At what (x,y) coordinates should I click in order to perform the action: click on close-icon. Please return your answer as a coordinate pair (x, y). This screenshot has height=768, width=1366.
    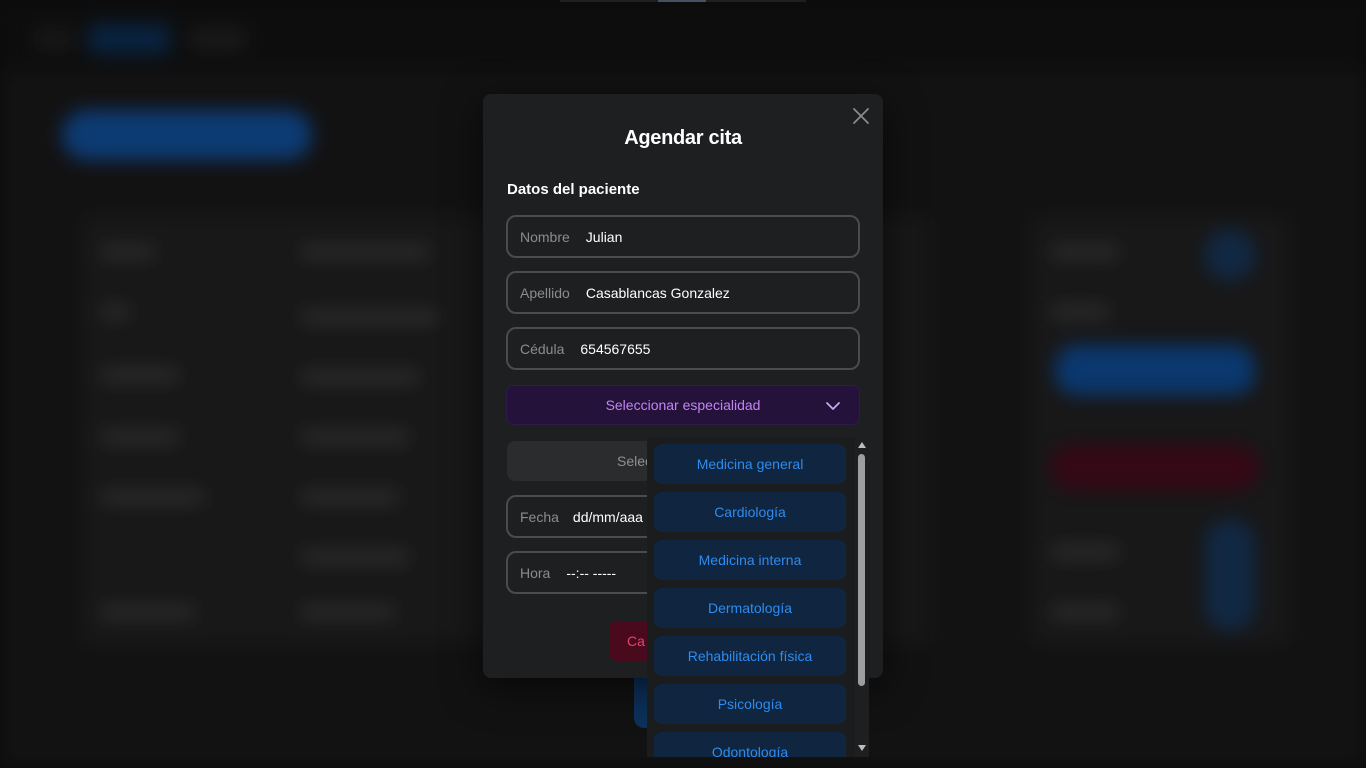
    Looking at the image, I should click on (861, 116).